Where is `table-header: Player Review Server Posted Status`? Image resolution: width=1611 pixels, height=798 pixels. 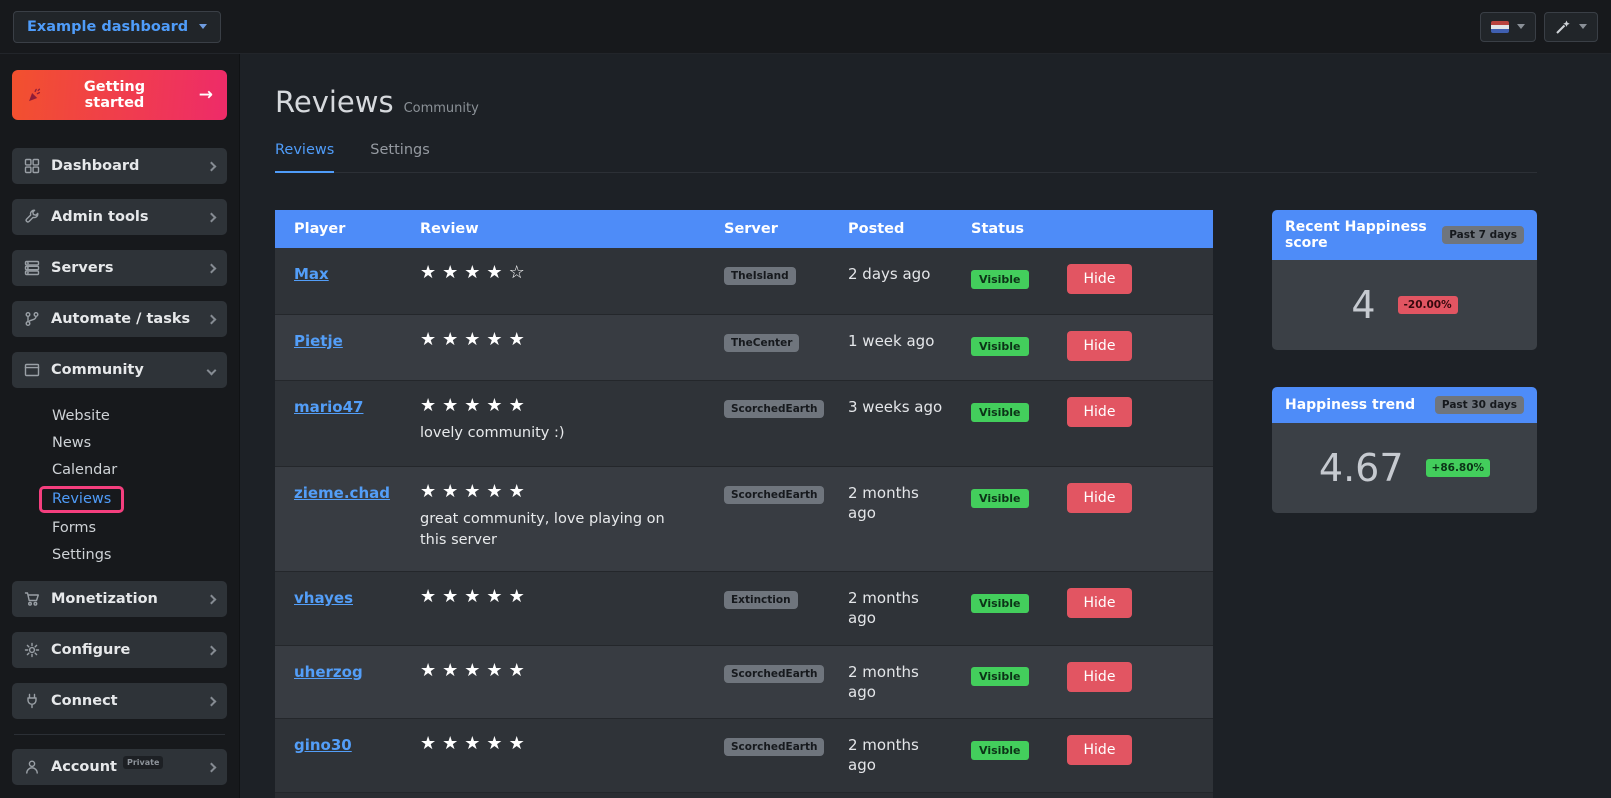 table-header: Player Review Server Posted Status is located at coordinates (744, 229).